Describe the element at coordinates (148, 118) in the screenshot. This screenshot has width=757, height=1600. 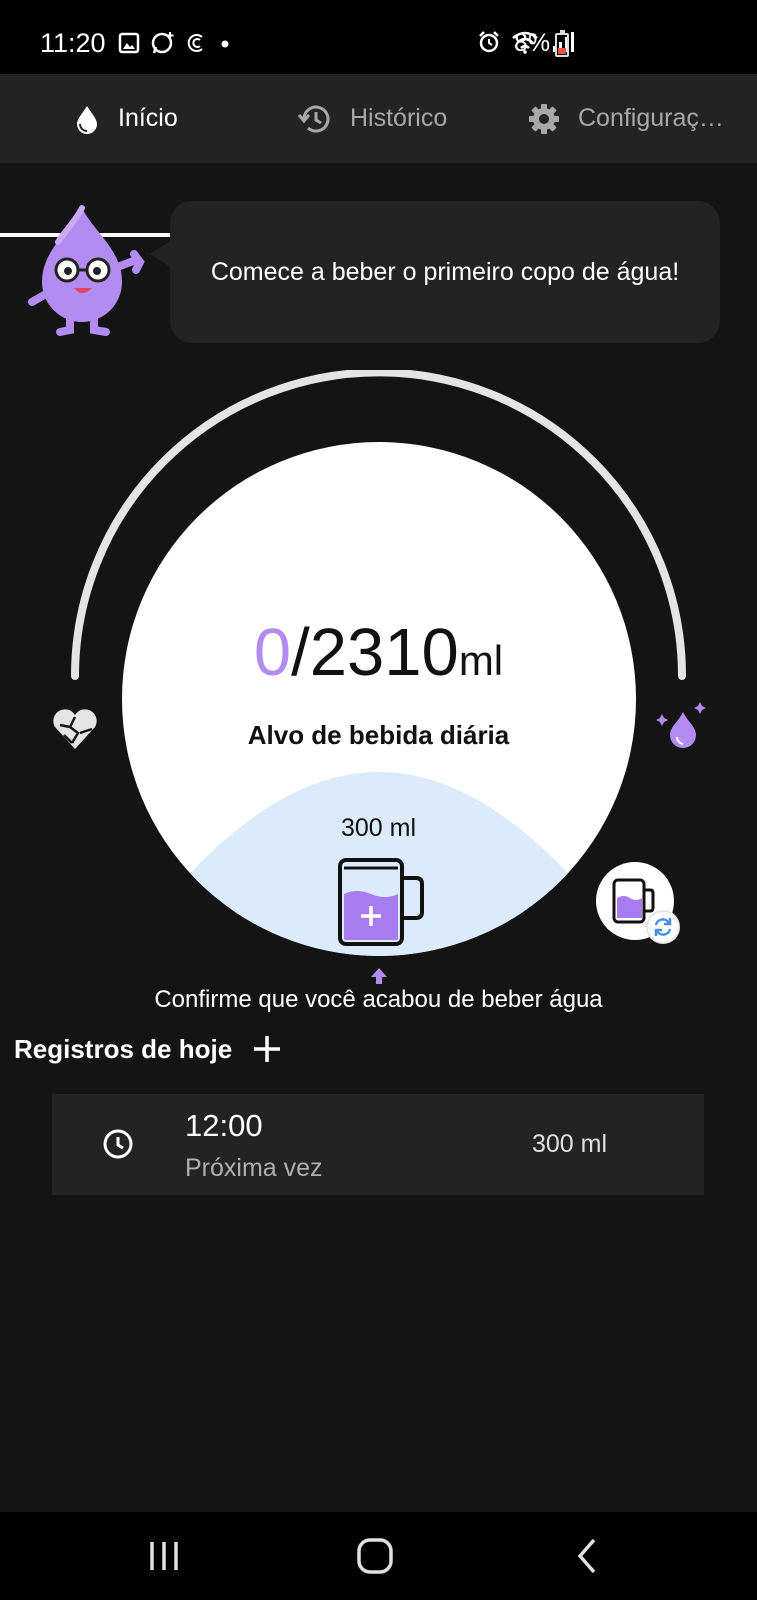
I see `tab-home-label: Início` at that location.